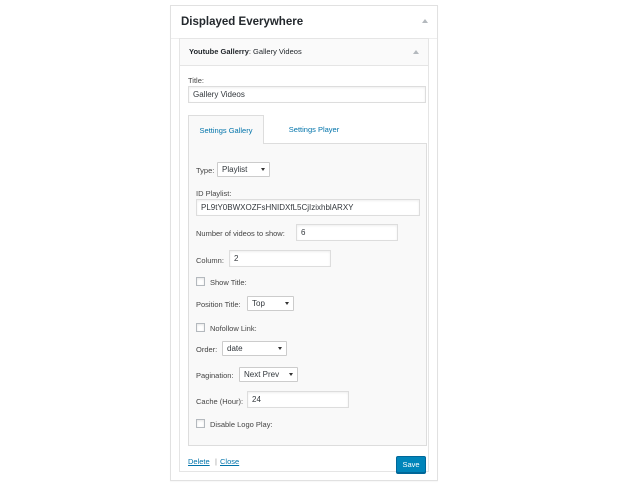 This screenshot has height=489, width=623. I want to click on num-videos-input, so click(347, 232).